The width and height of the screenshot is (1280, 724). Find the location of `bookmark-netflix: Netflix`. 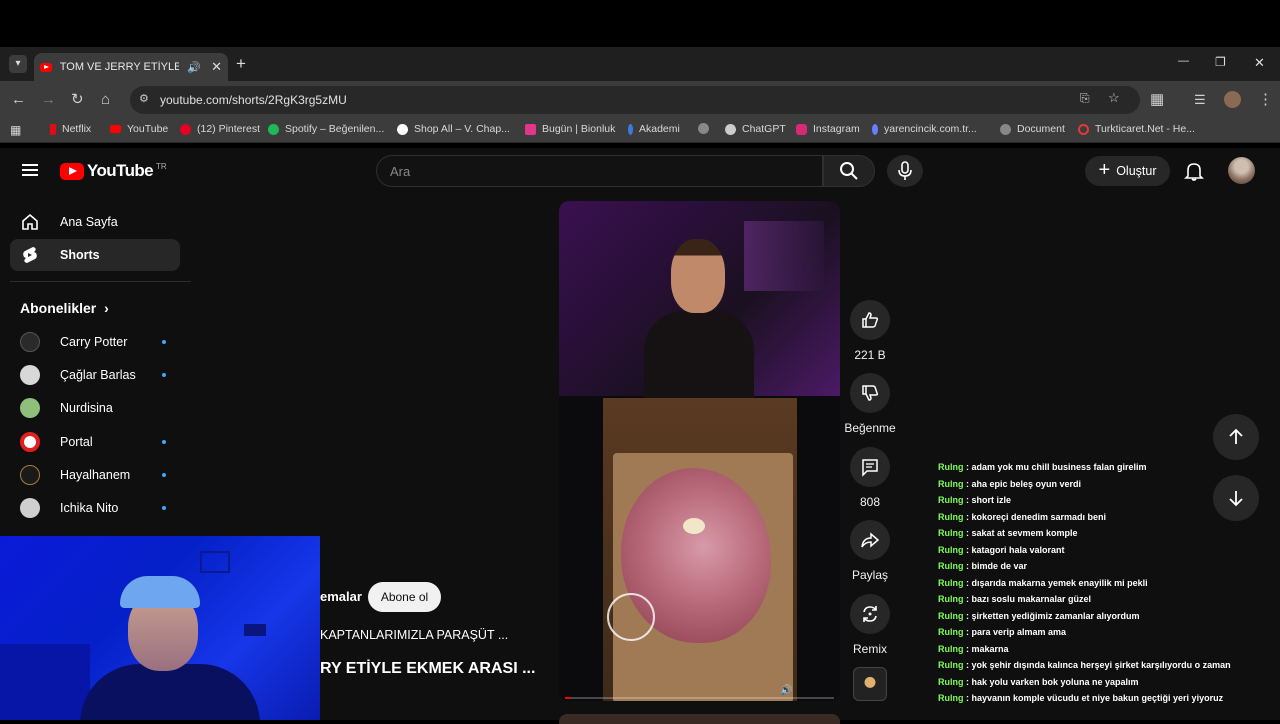

bookmark-netflix: Netflix is located at coordinates (70, 129).